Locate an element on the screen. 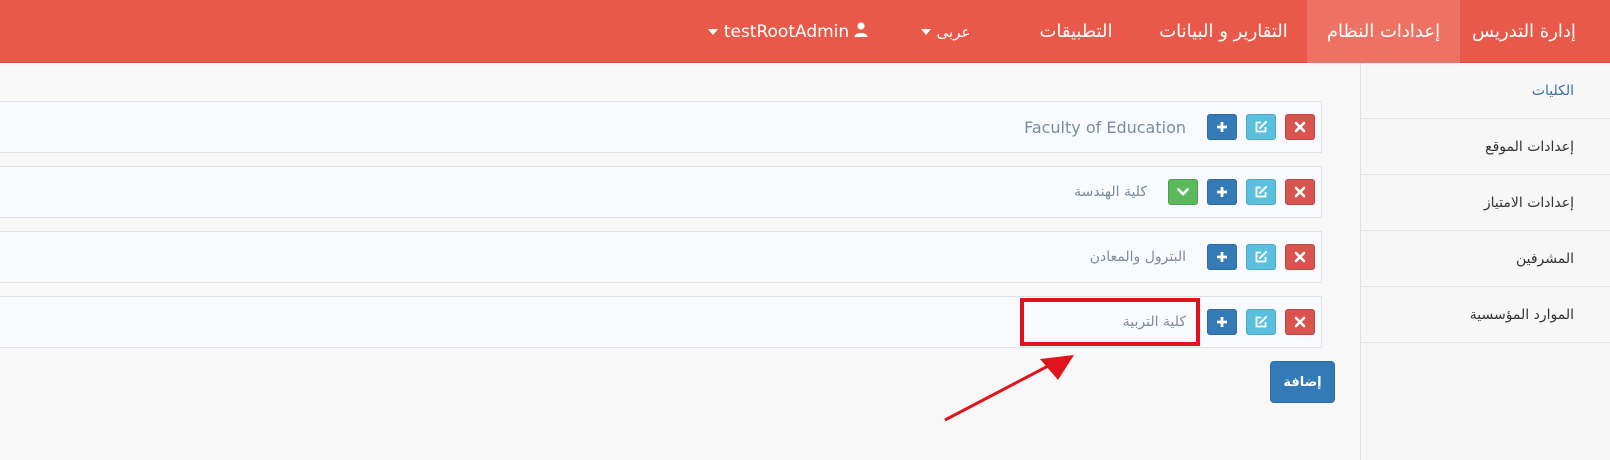  chevron-down-icon is located at coordinates (1183, 192).